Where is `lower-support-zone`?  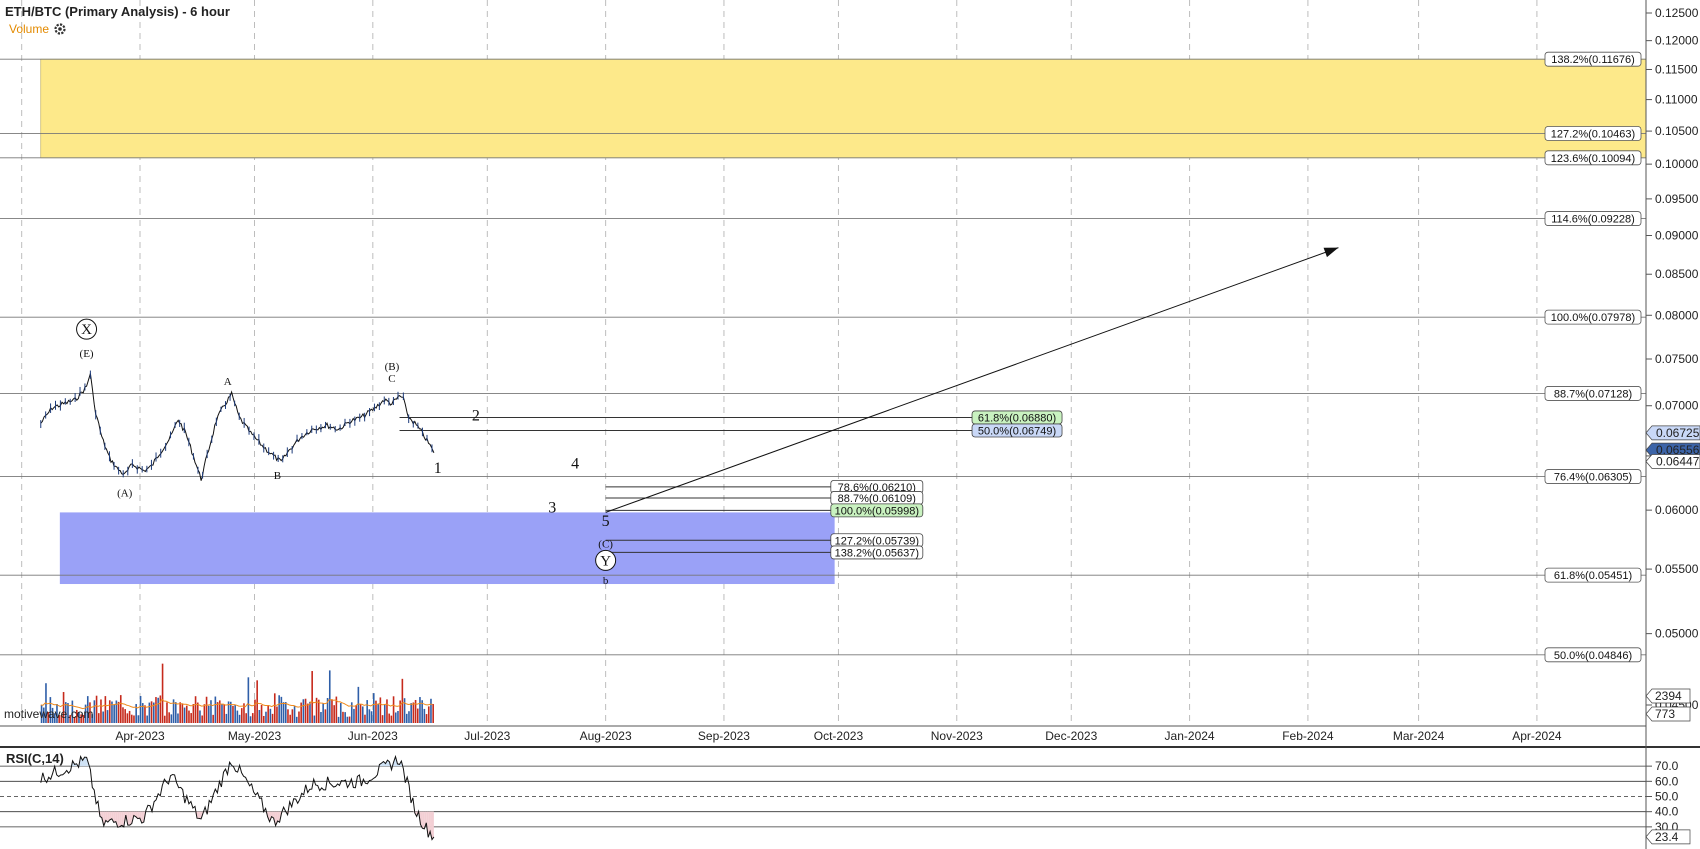 lower-support-zone is located at coordinates (447, 548).